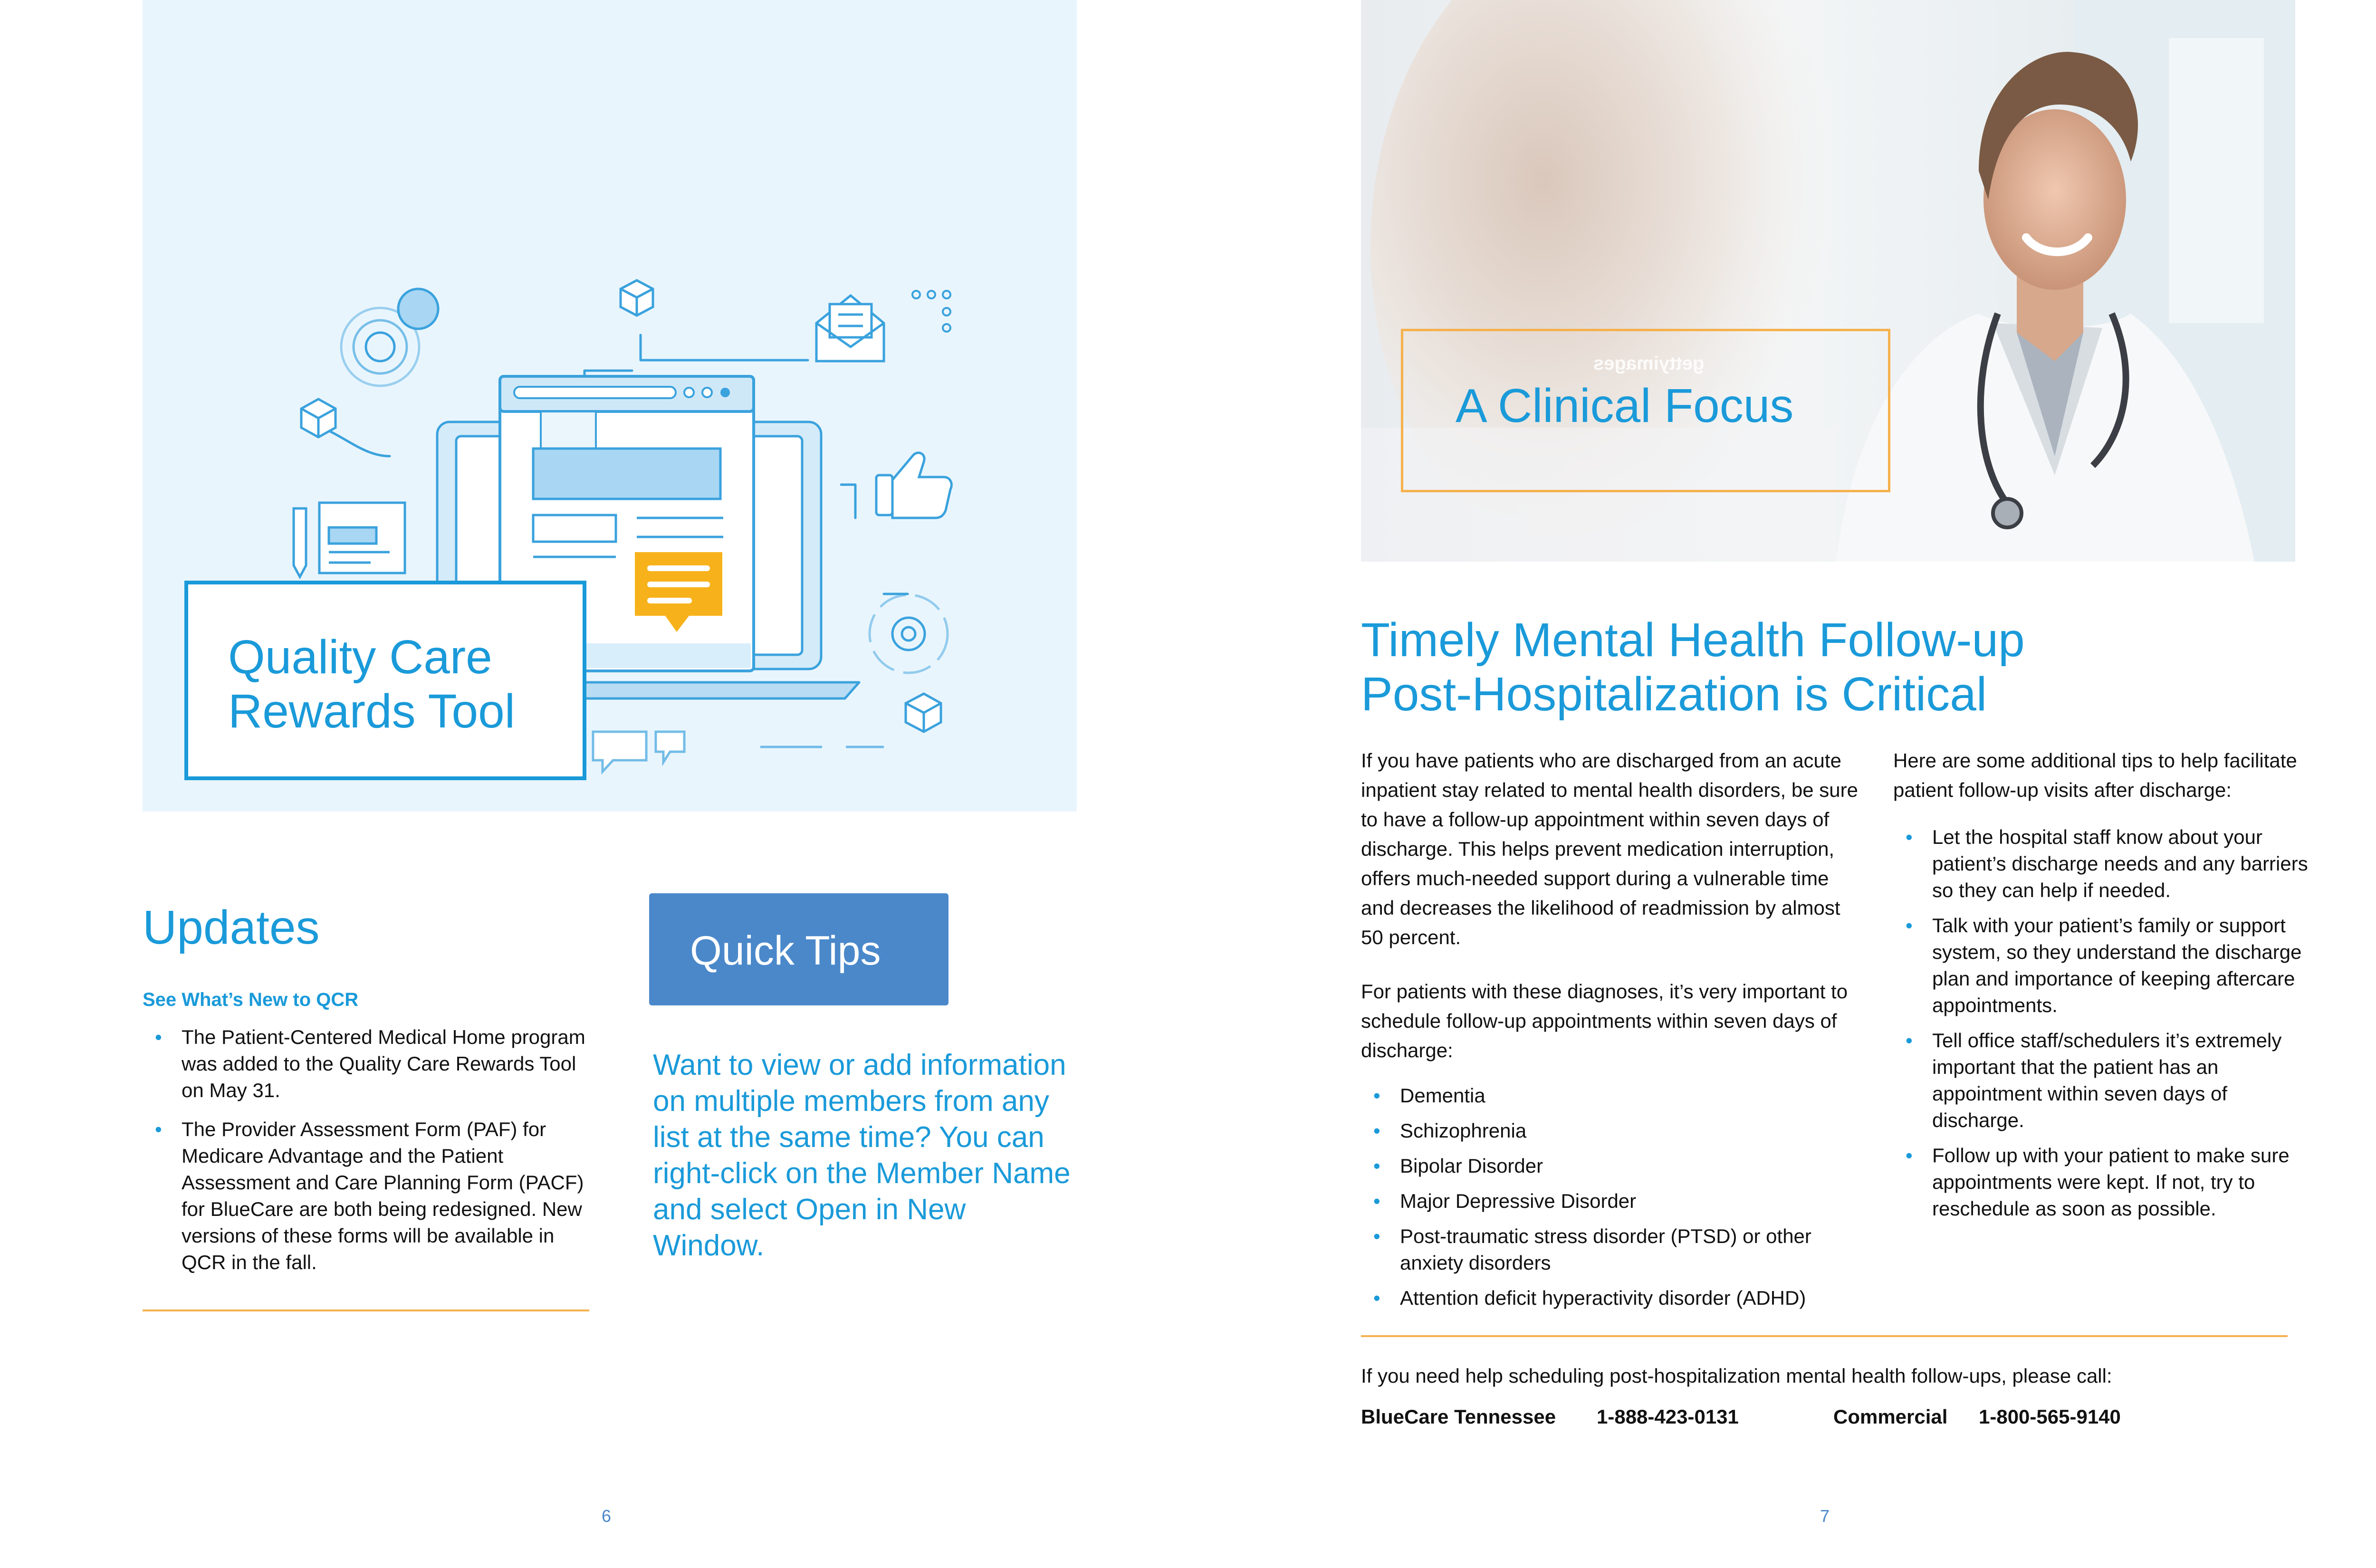 This screenshot has width=2376, height=1568. Describe the element at coordinates (251, 1000) in the screenshot. I see `updates-subheading: See What’s New to QCR` at that location.